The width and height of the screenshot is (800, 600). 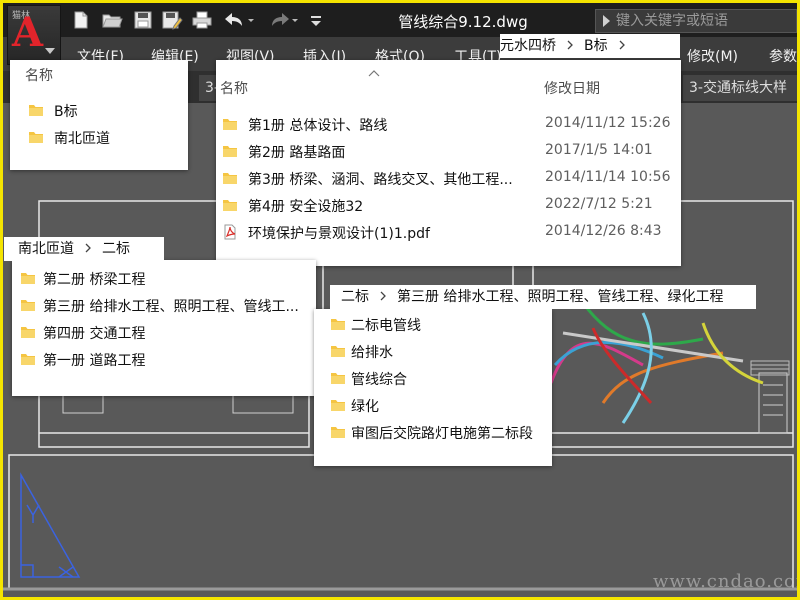 What do you see at coordinates (94, 280) in the screenshot?
I see `folder-name: 第二册 桥梁工程` at bounding box center [94, 280].